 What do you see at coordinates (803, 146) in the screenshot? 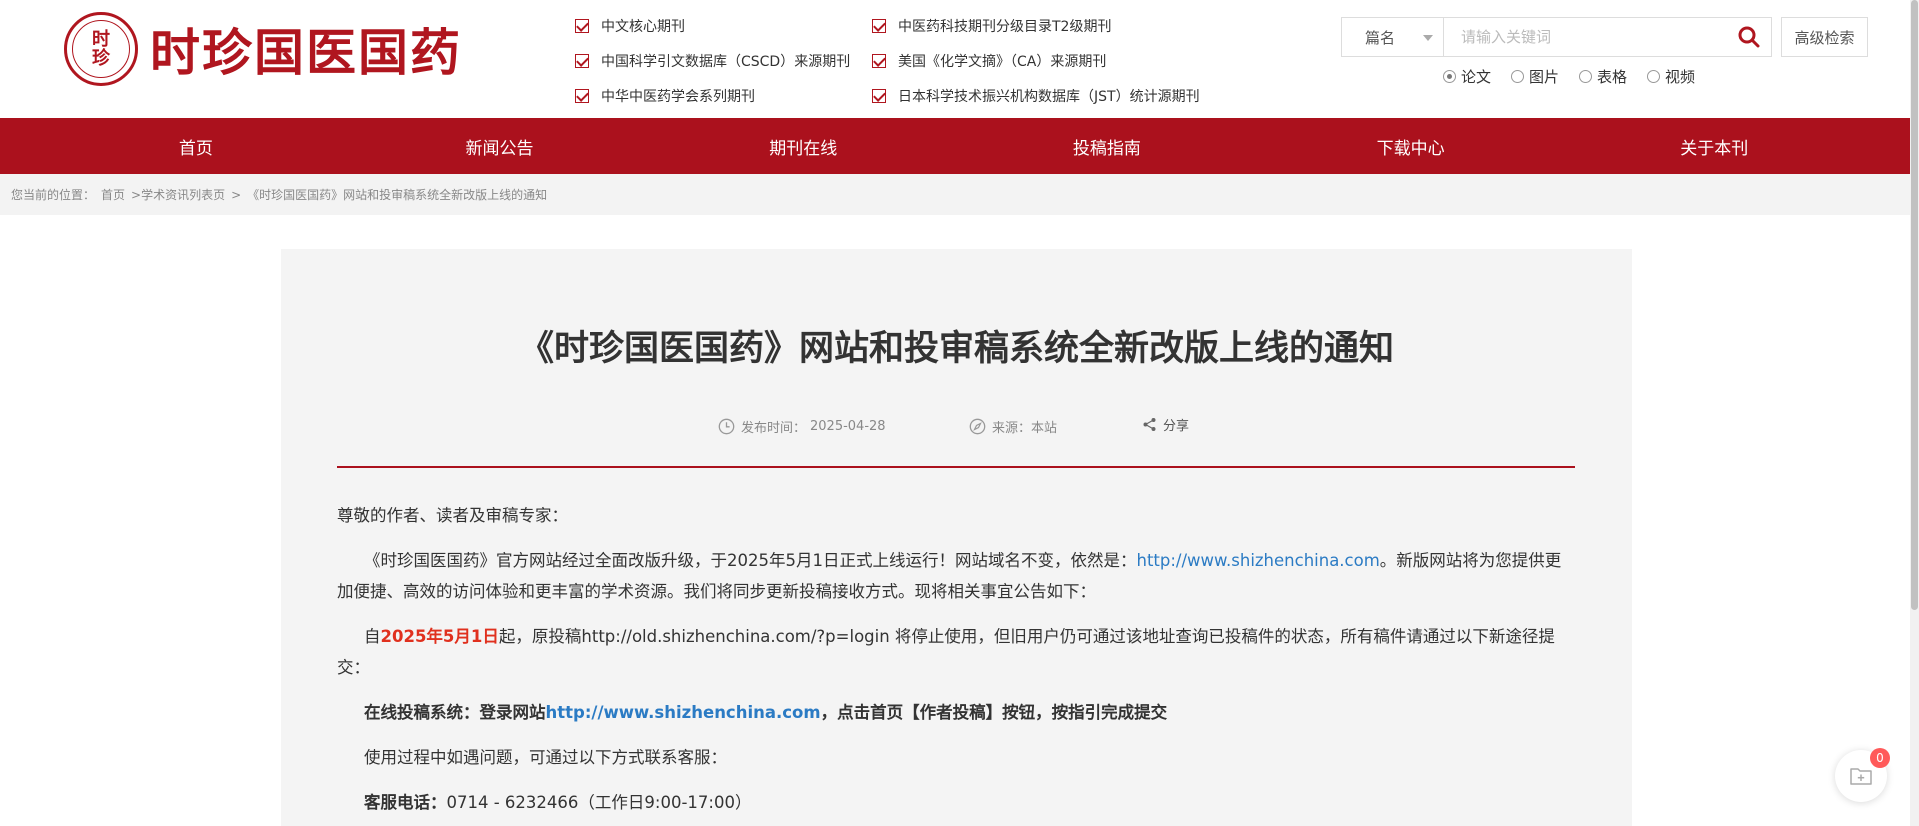
I see `nav-journal-online: 期刊在线` at bounding box center [803, 146].